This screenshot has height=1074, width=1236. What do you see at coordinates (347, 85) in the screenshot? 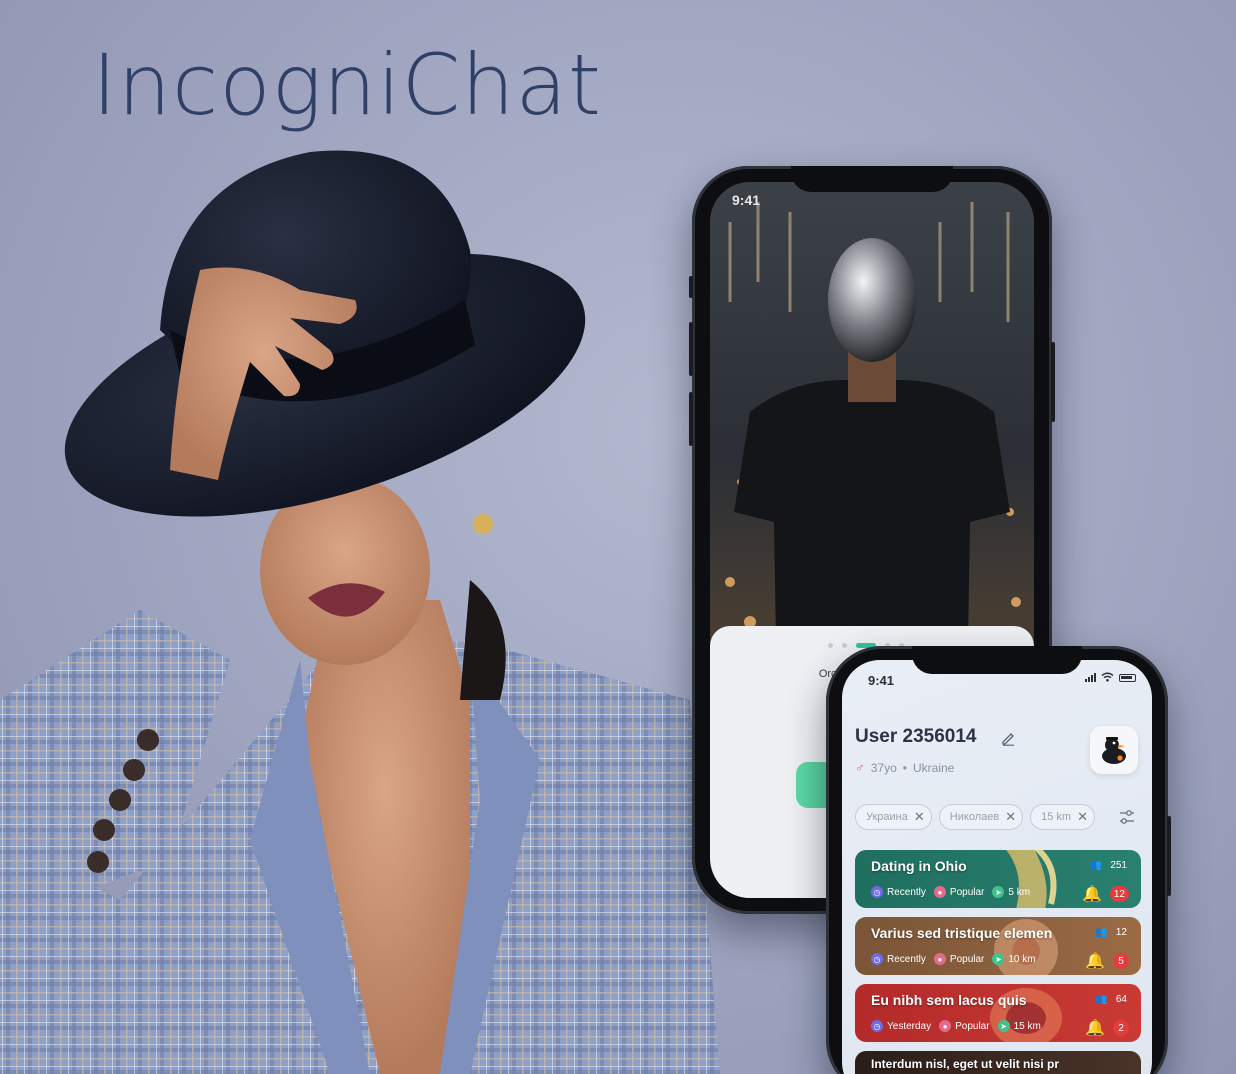
I see `brand-title: IncogniChat` at bounding box center [347, 85].